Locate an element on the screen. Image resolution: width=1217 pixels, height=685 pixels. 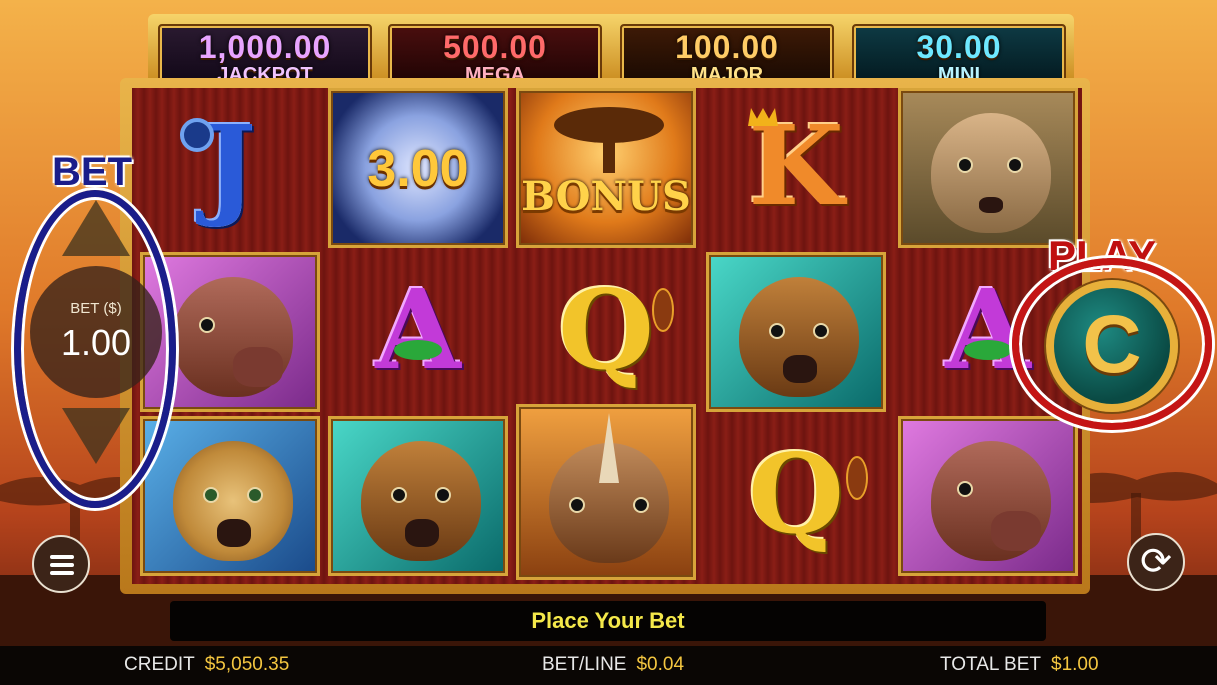
symbol-meerkat is located at coordinates (988, 168).